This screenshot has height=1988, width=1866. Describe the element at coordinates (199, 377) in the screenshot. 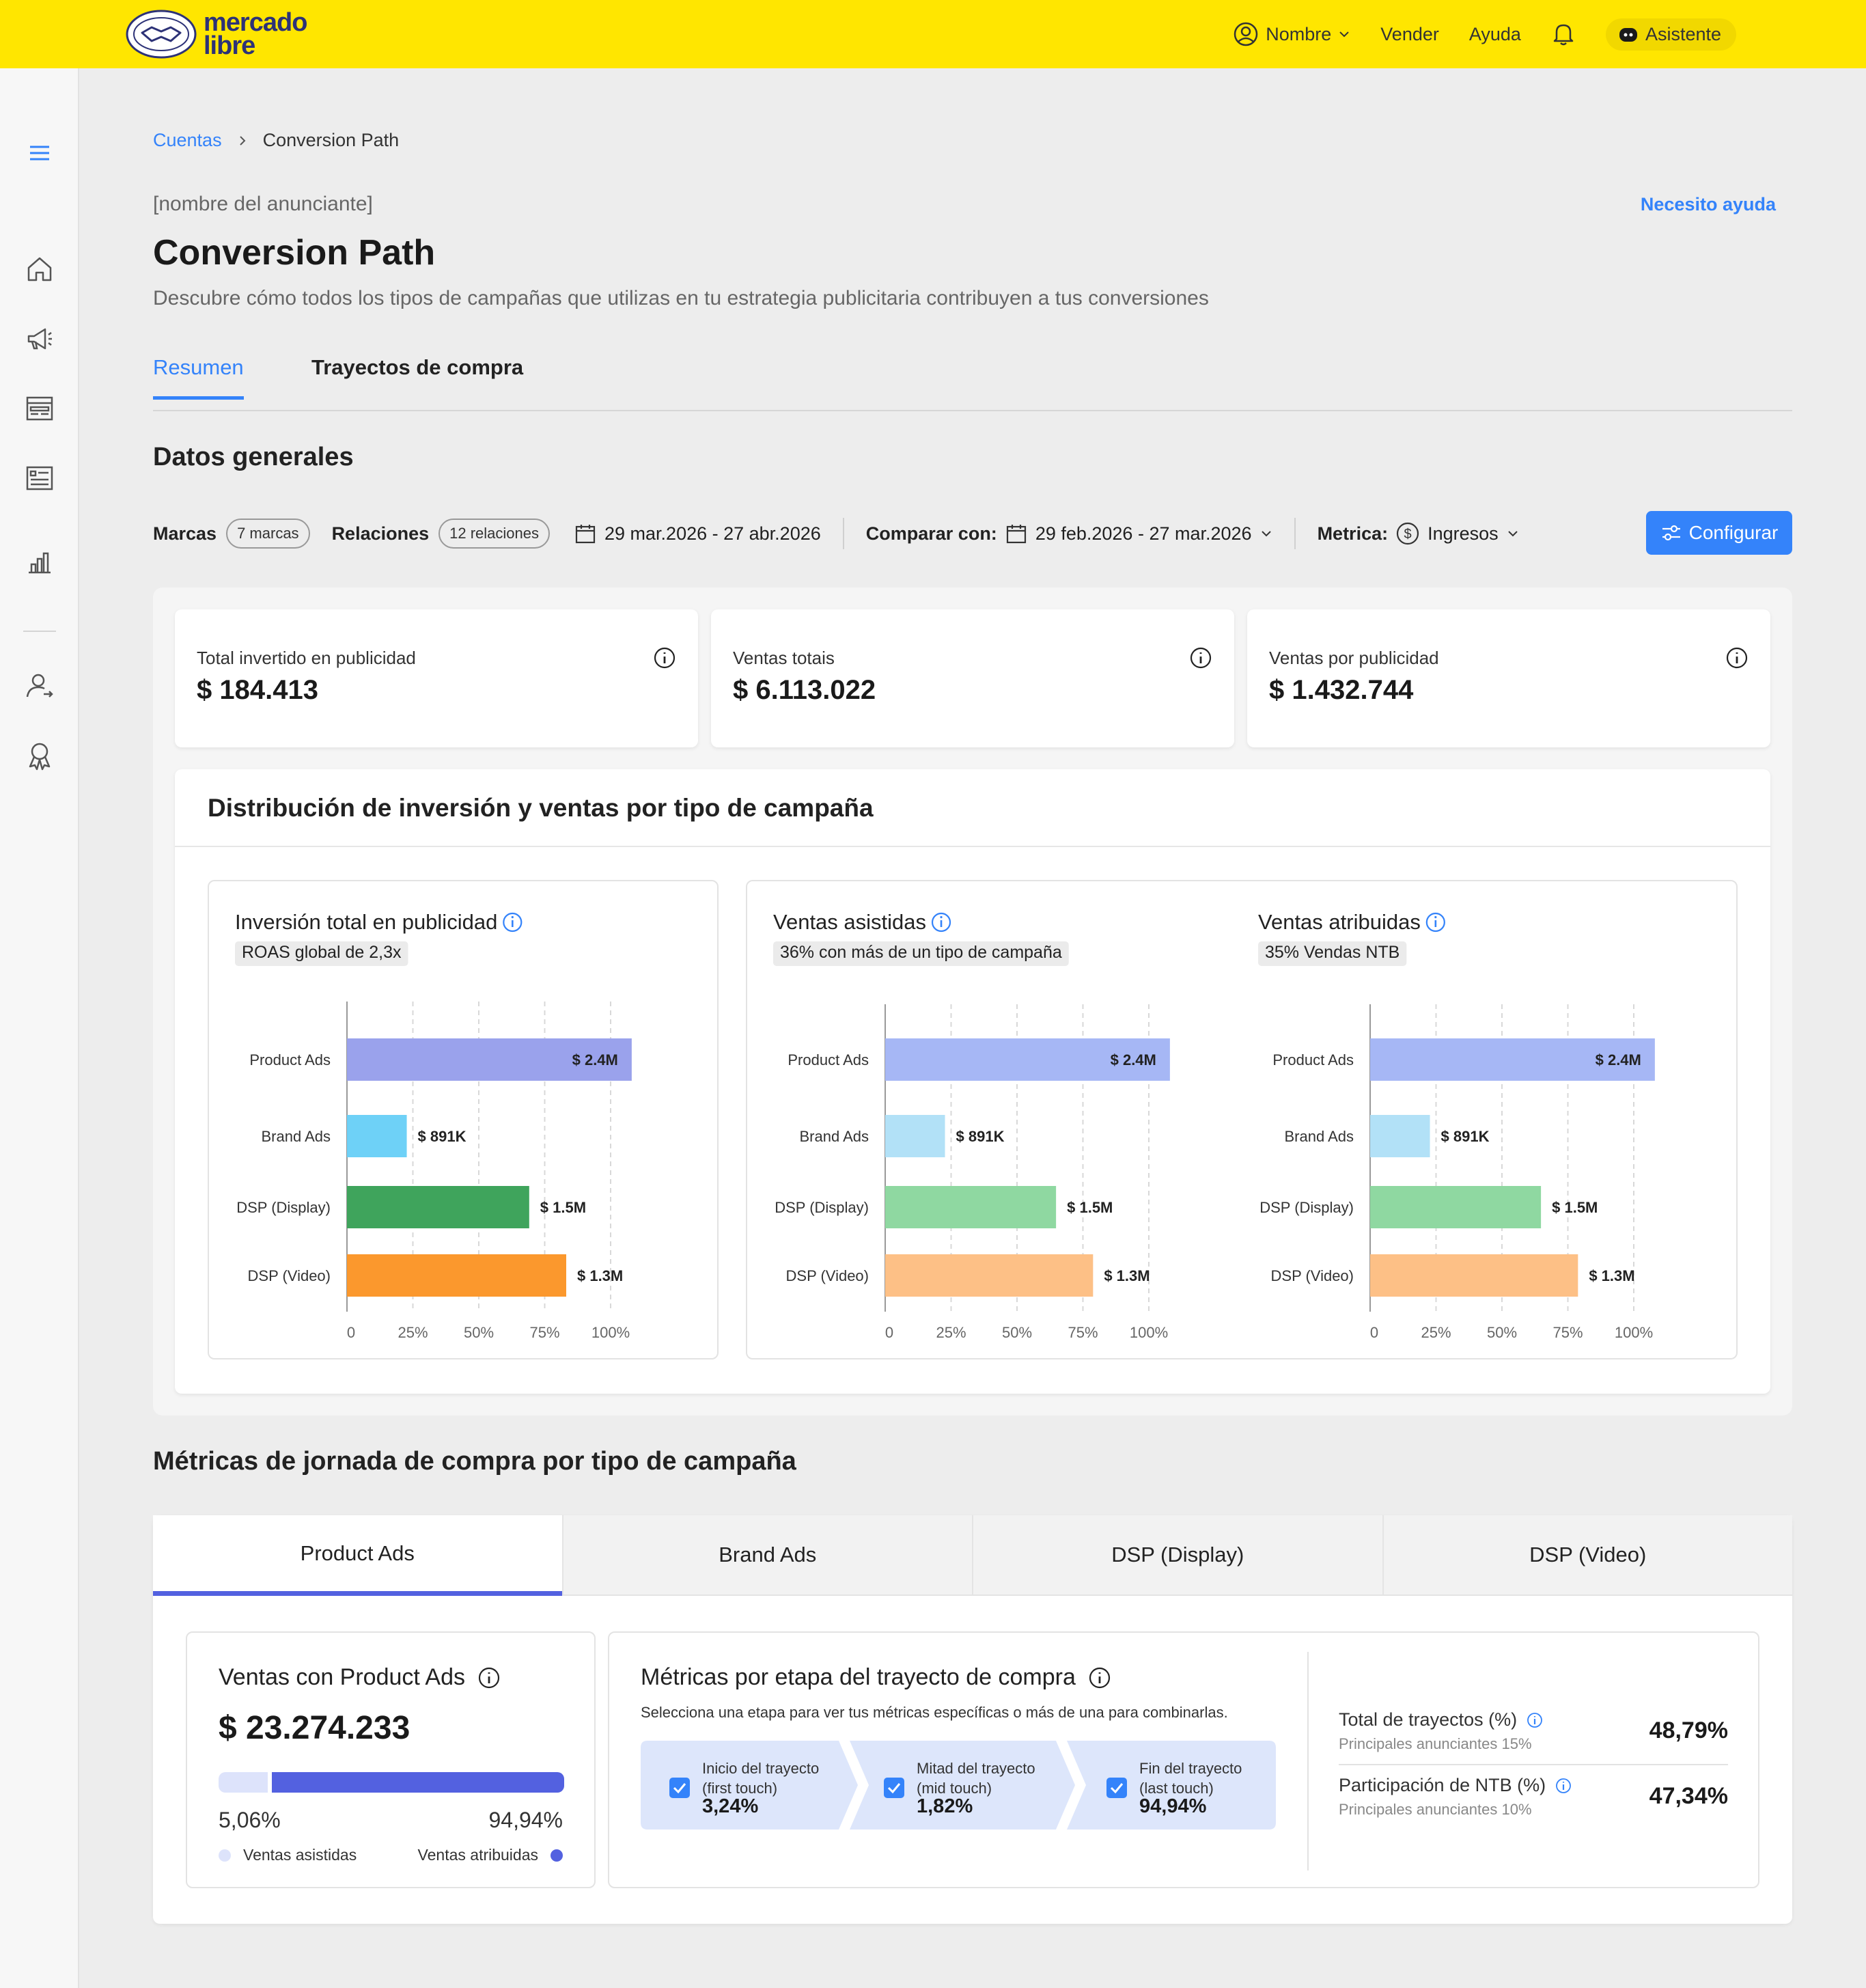

I see `tab-summary: Resumen` at that location.